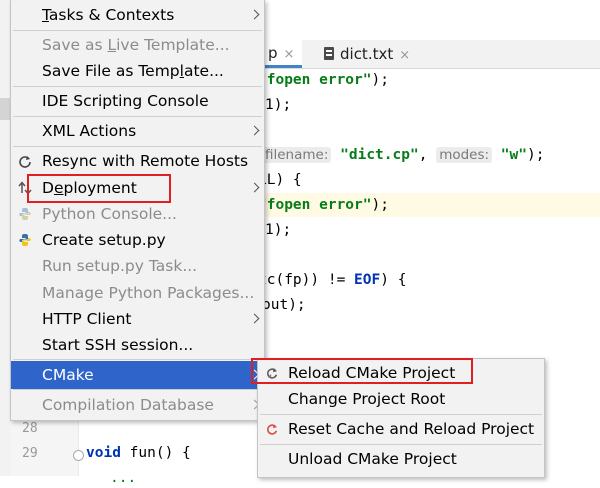 This screenshot has height=488, width=600. Describe the element at coordinates (403, 155) in the screenshot. I see `code-line: filename: "dict.cp", modes: "w");` at that location.